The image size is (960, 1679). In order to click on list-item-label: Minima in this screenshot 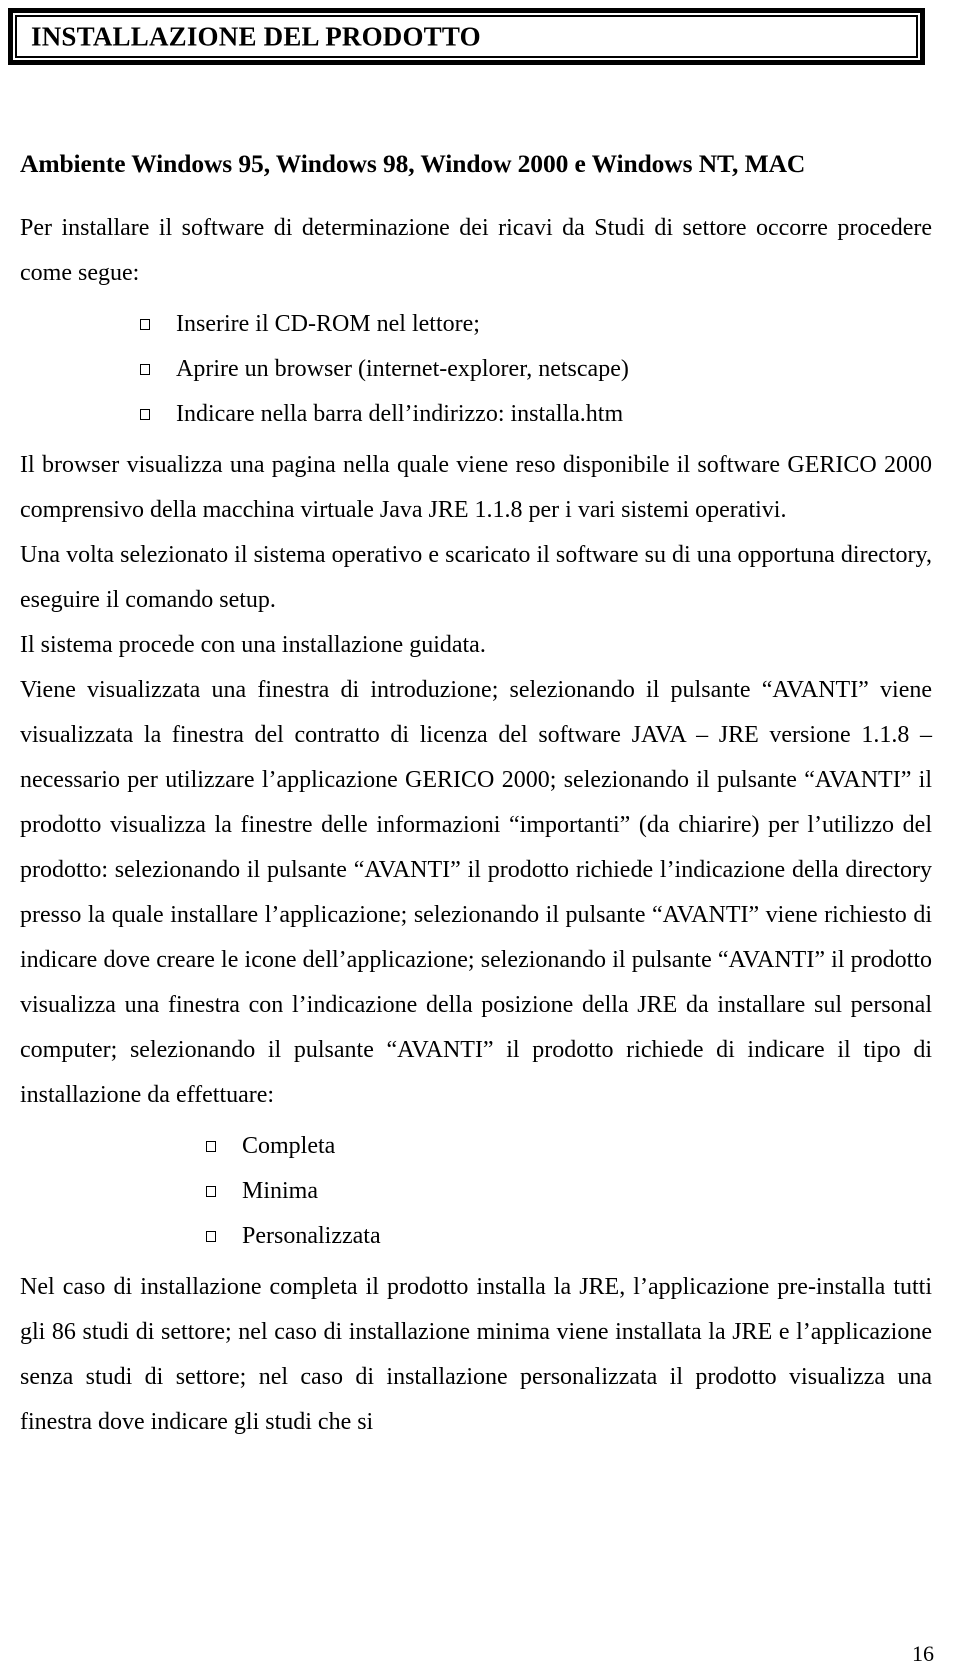, I will do `click(280, 1190)`.